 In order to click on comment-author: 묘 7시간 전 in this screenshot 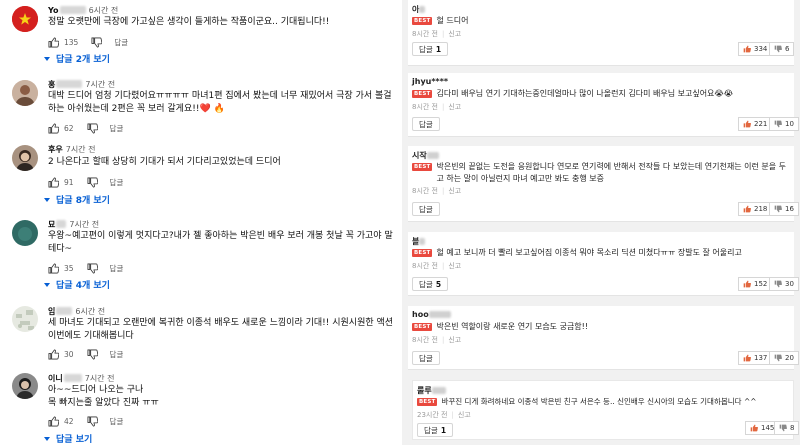, I will do `click(73, 224)`.